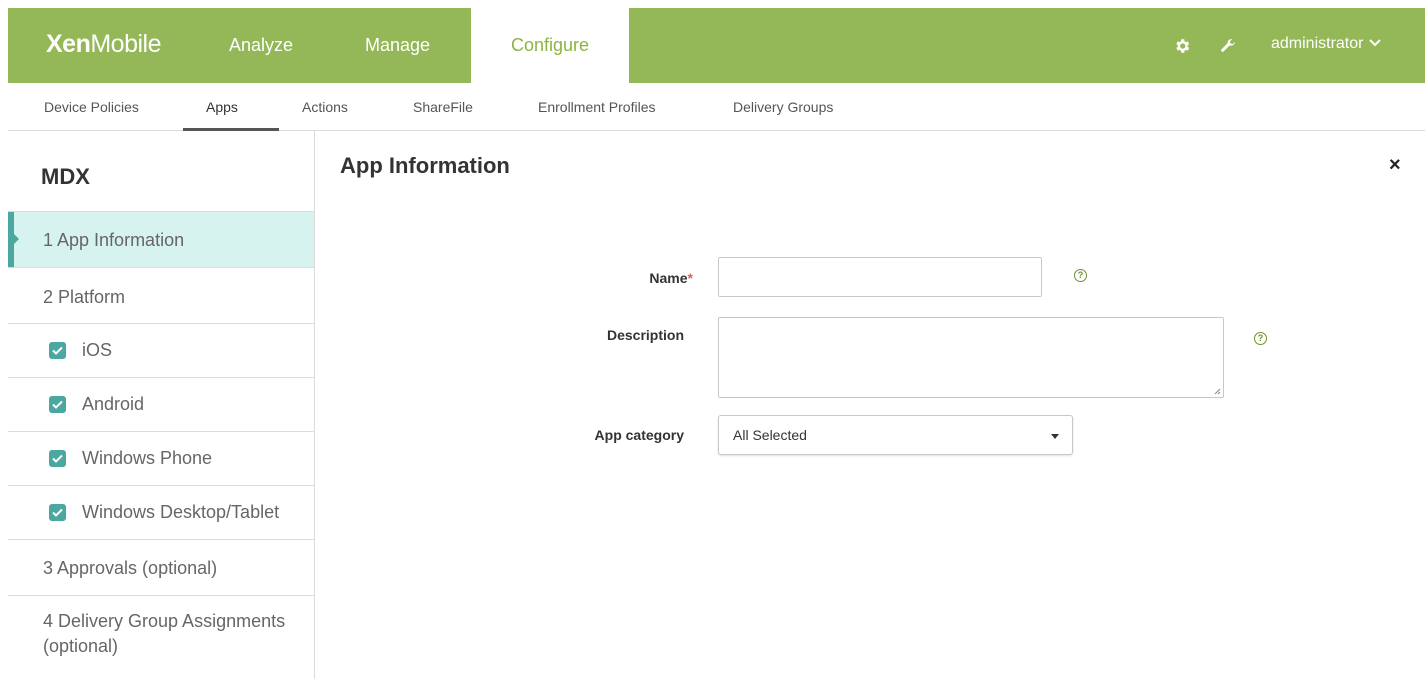  Describe the element at coordinates (425, 165) in the screenshot. I see `page-title: App Information` at that location.